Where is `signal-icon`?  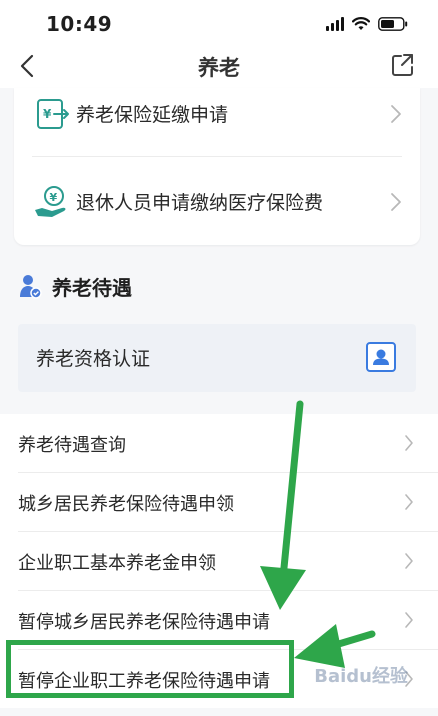 signal-icon is located at coordinates (335, 24).